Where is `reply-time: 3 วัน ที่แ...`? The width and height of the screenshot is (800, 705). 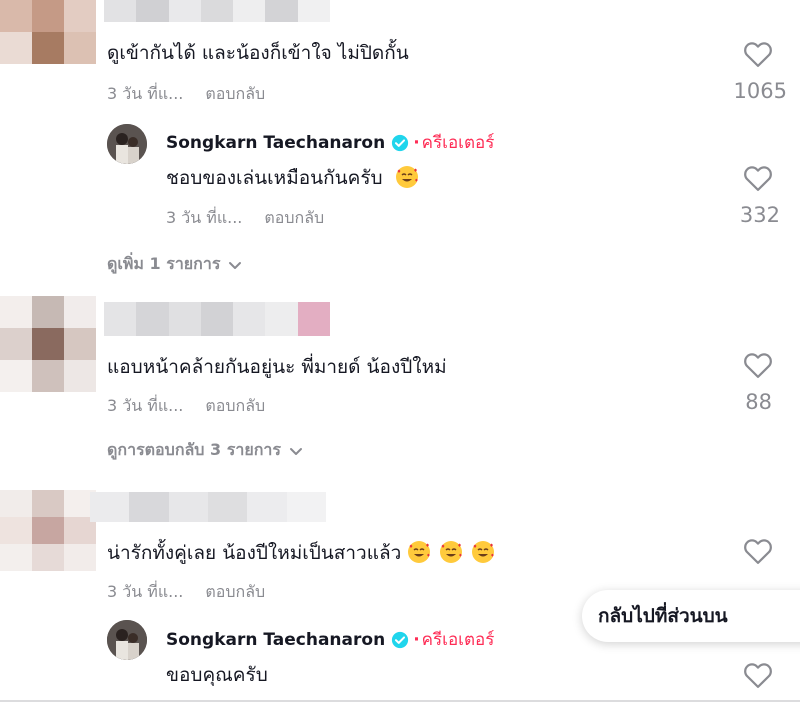
reply-time: 3 วัน ที่แ... is located at coordinates (204, 217).